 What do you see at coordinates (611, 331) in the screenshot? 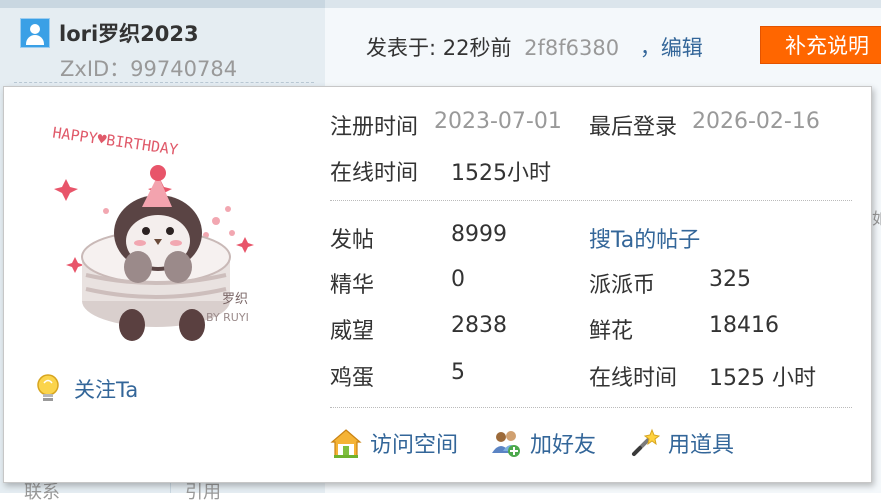
I see `stat-label-flowers: 鲜花` at bounding box center [611, 331].